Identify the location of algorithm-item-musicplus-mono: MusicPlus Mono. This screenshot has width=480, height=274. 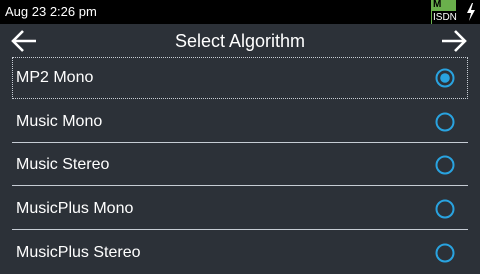
(240, 209).